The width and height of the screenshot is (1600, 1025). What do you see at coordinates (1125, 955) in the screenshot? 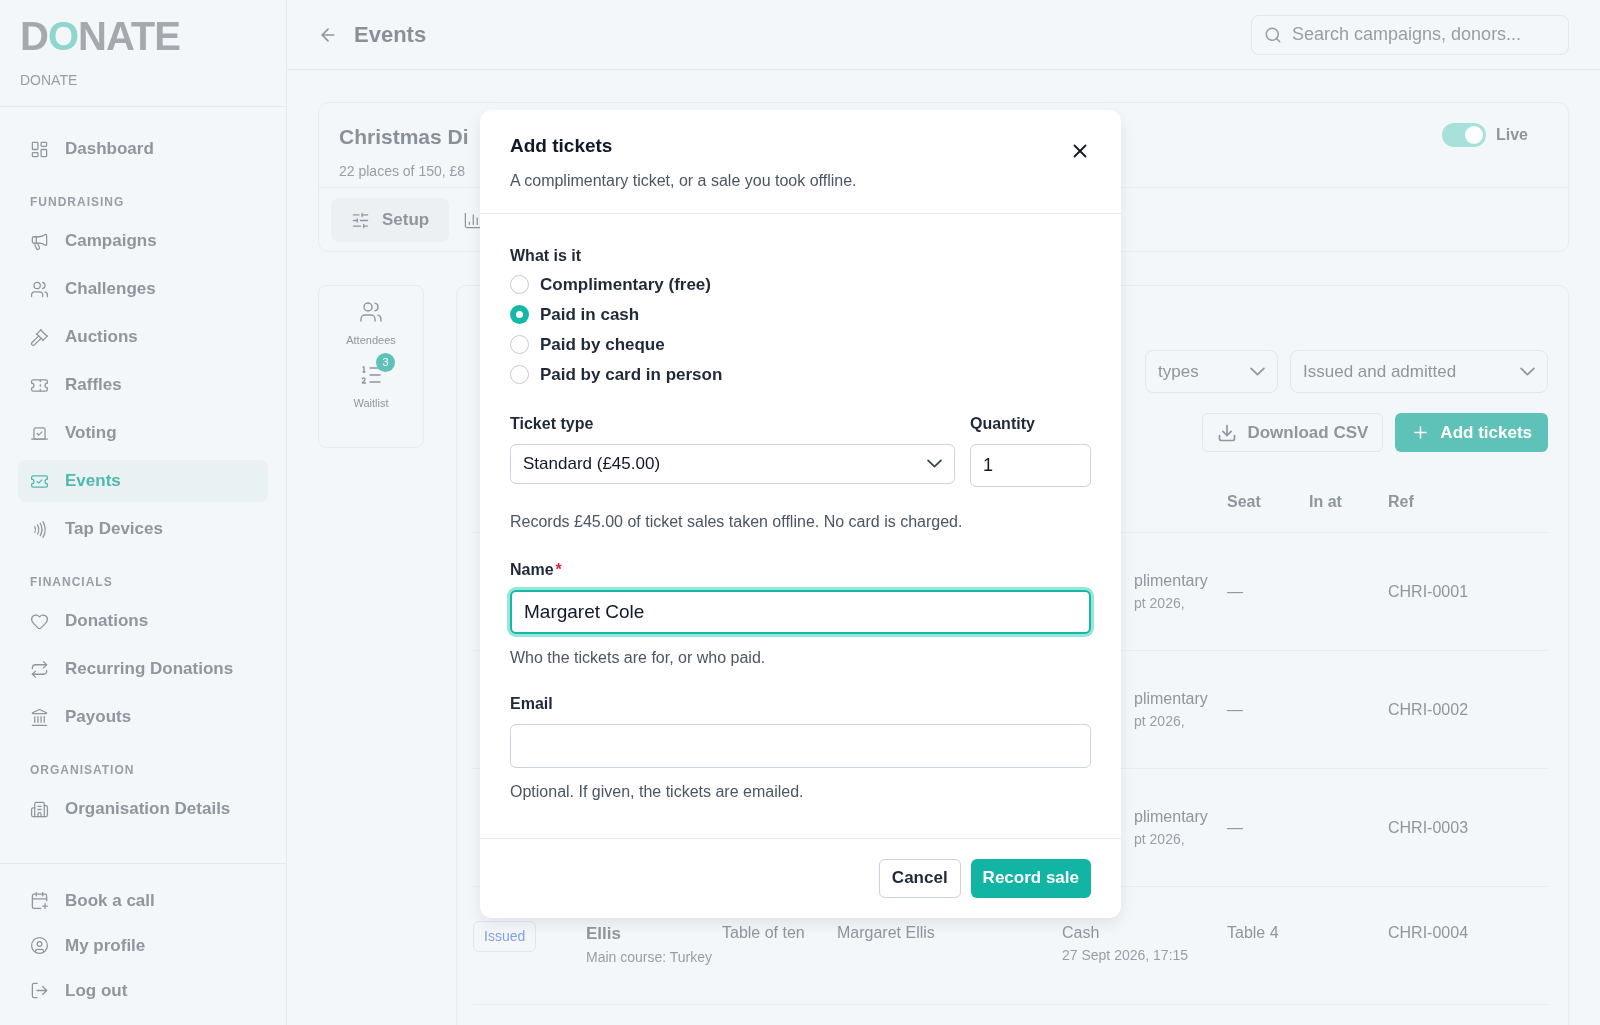
I see `payment-date: 27 Sept 2026, 17:15` at bounding box center [1125, 955].